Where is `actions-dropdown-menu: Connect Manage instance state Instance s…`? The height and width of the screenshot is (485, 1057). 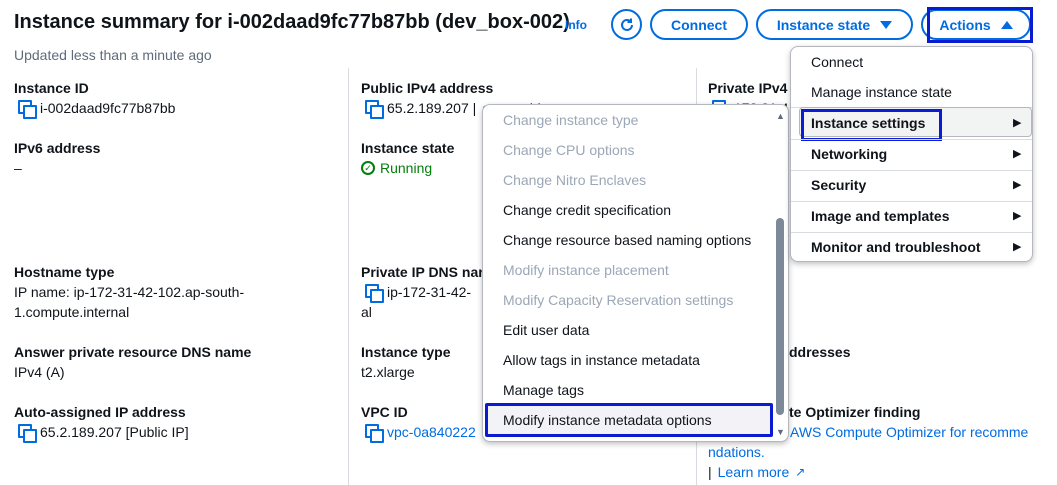 actions-dropdown-menu: Connect Manage instance state Instance s… is located at coordinates (911, 154).